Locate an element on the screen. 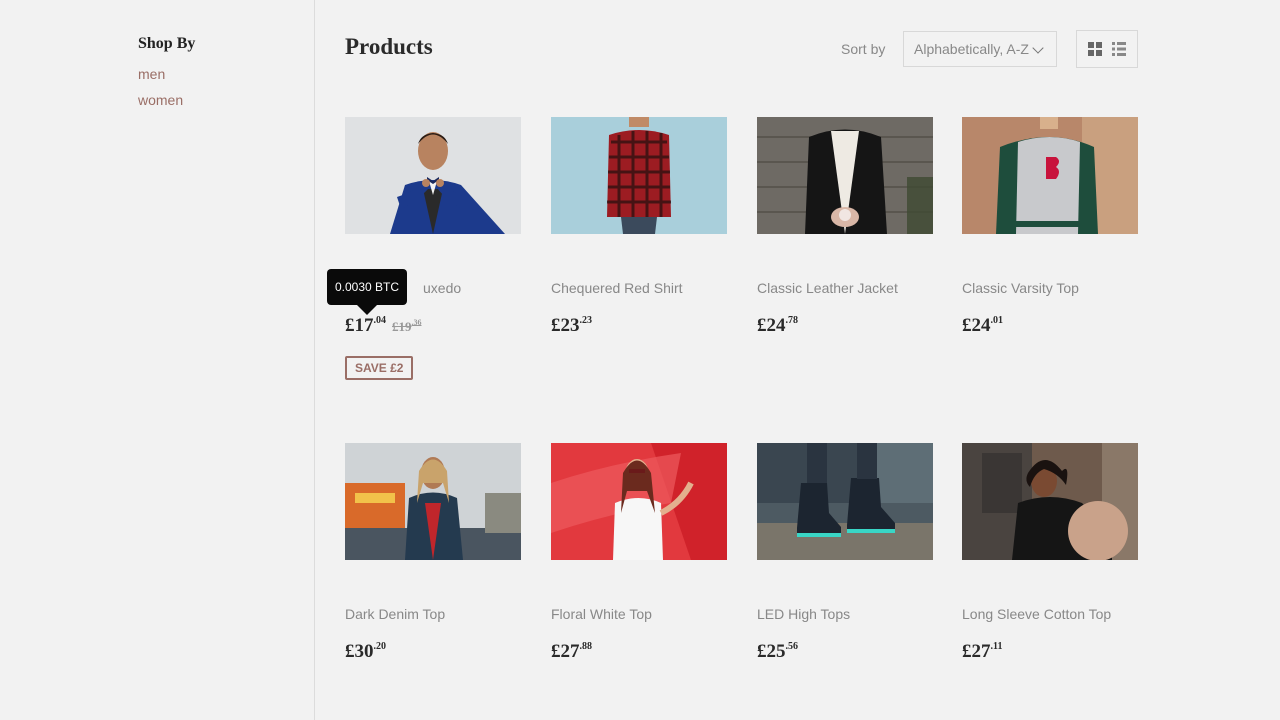 This screenshot has width=1280, height=720. price-cents: .04 is located at coordinates (380, 320).